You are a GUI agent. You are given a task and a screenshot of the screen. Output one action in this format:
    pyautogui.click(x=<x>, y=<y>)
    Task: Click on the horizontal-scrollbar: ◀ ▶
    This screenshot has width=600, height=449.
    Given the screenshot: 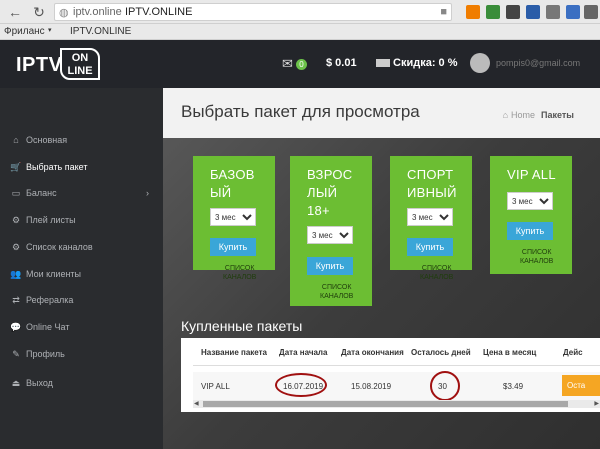 What is the action you would take?
    pyautogui.click(x=396, y=404)
    